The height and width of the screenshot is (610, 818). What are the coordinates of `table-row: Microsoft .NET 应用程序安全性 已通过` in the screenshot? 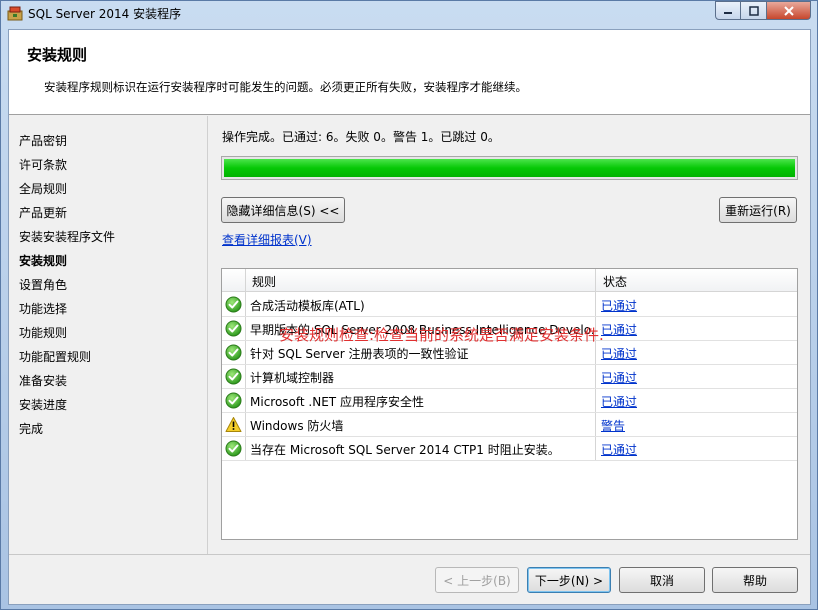 It's located at (509, 401).